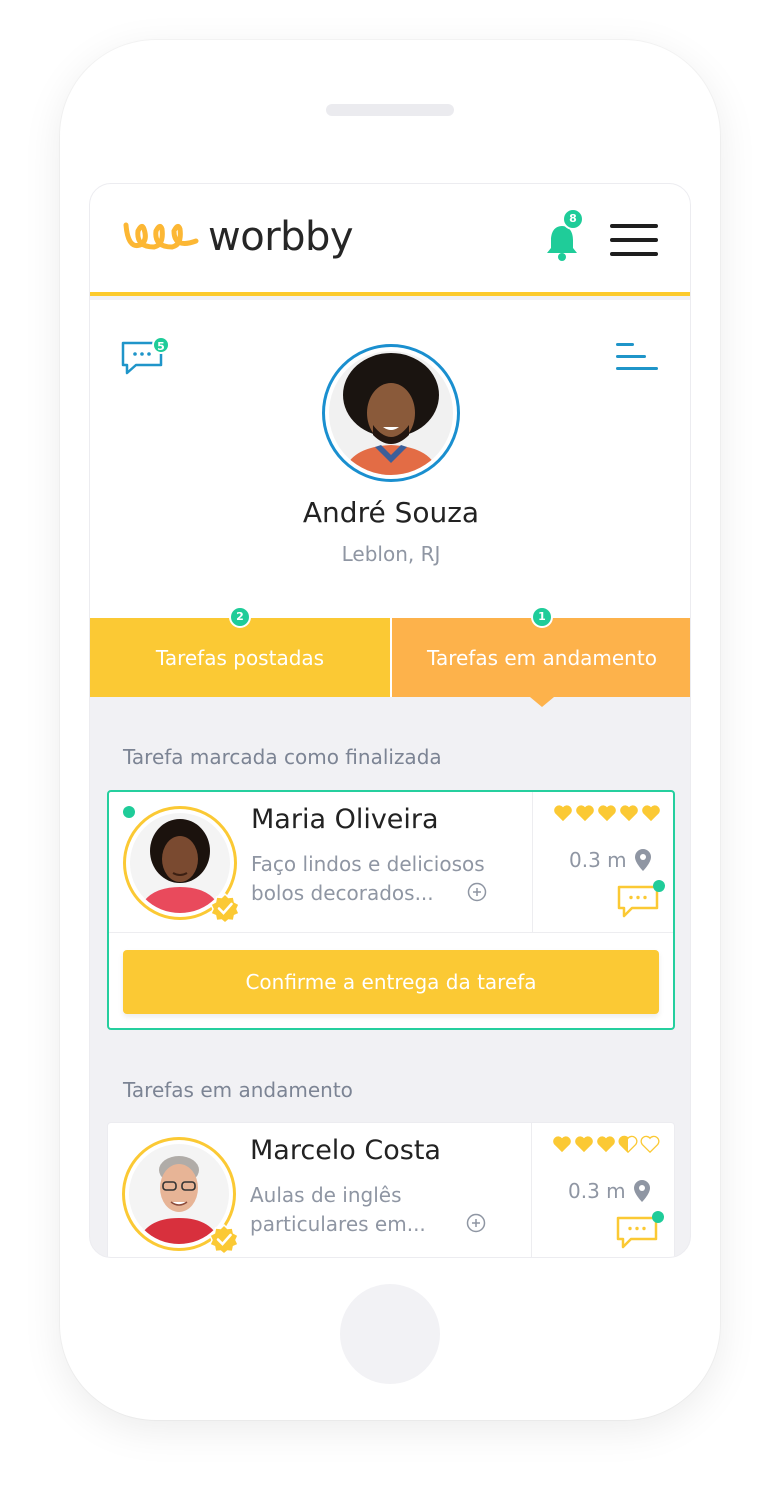  What do you see at coordinates (390, 240) in the screenshot?
I see `app-header: worbby 8` at bounding box center [390, 240].